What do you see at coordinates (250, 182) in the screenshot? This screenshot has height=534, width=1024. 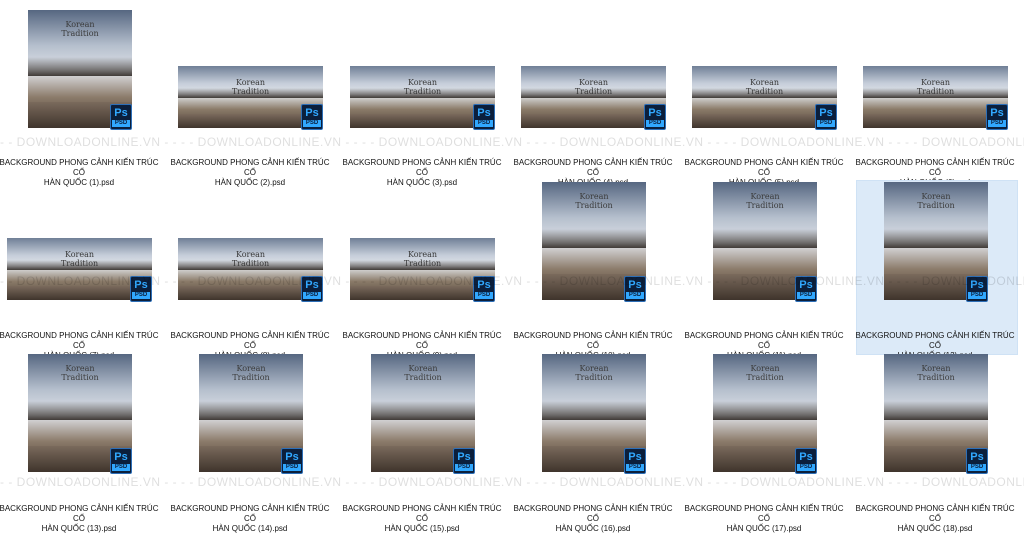 I see `file-name-line: HÀN QUỐC (2).psd` at bounding box center [250, 182].